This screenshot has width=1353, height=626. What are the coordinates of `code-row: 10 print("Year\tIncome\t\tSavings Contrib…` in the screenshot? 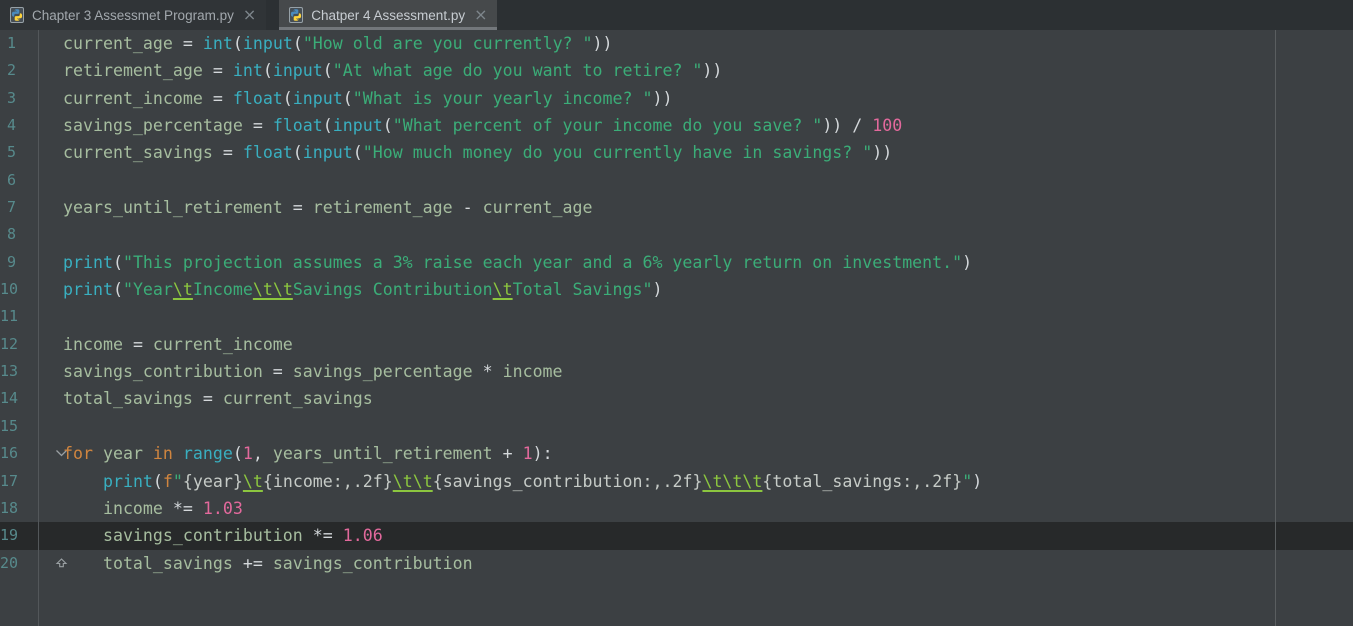 It's located at (676, 289).